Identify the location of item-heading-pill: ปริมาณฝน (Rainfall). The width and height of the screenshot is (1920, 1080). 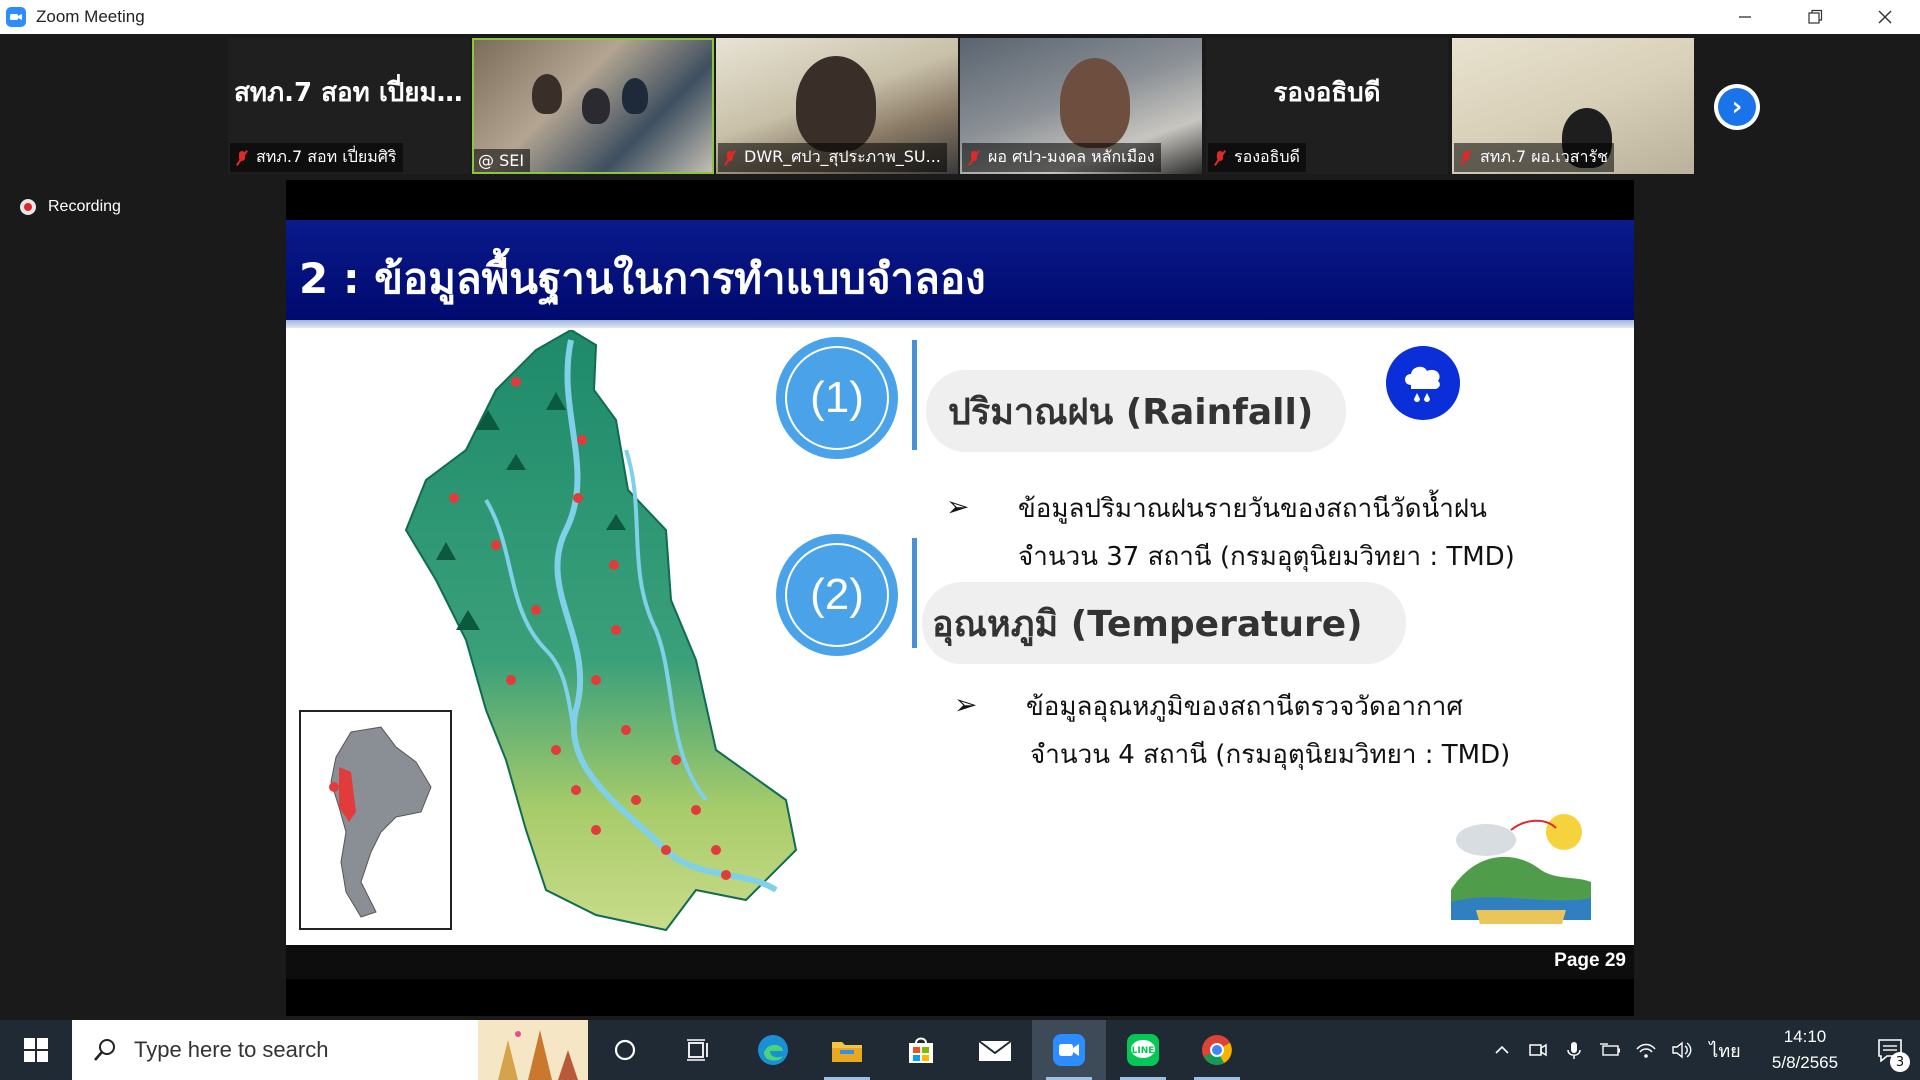
(1136, 411).